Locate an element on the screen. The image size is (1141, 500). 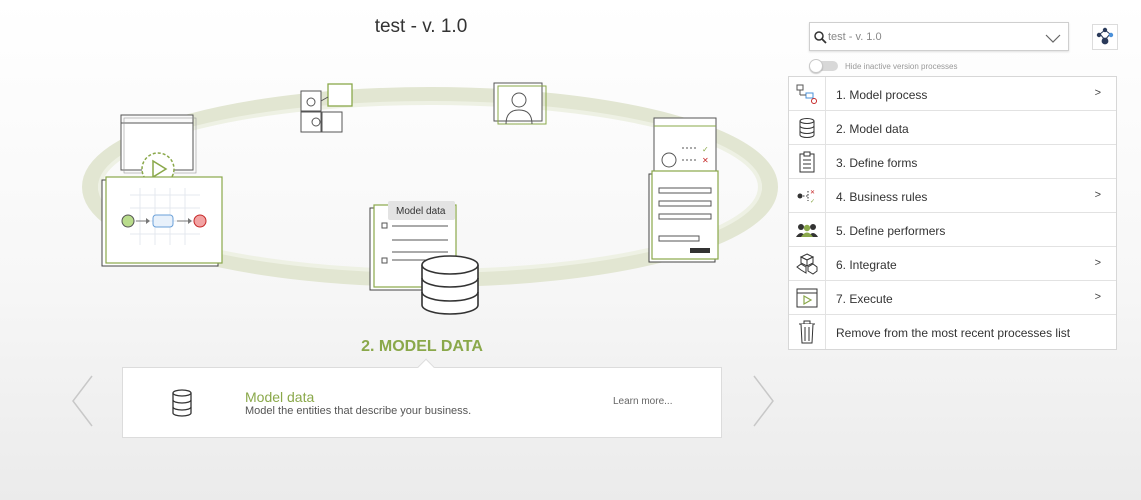
execute-window-illustration is located at coordinates (158, 150).